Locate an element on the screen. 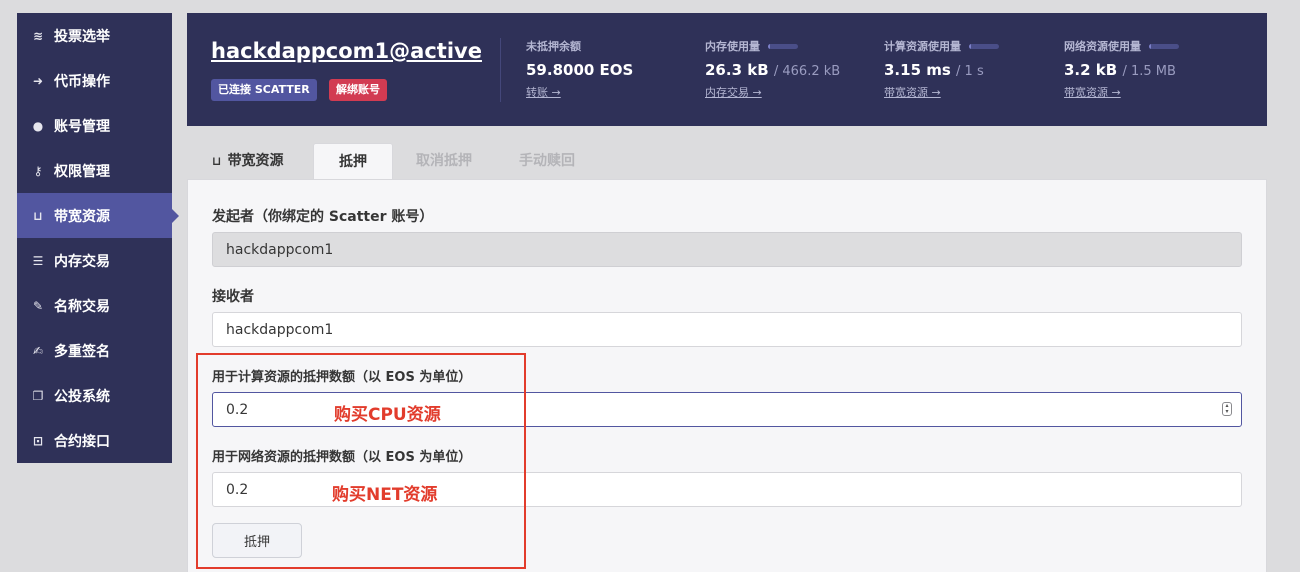 This screenshot has height=572, width=1300. sidebar-item-bandwidth: ⊔ 带宽资源 is located at coordinates (98, 215).